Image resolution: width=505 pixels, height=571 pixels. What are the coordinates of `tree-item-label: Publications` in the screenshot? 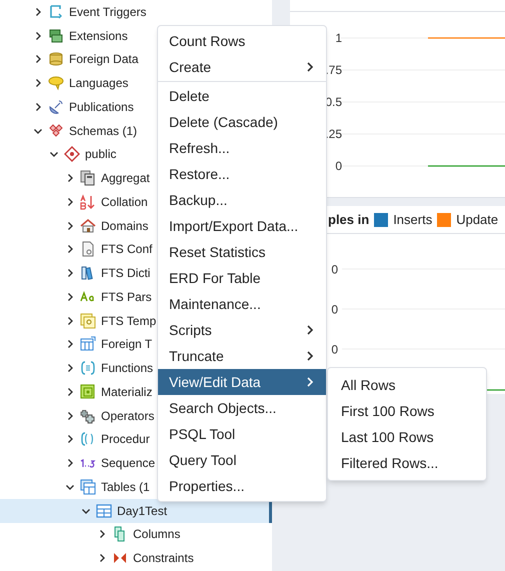 It's located at (101, 107).